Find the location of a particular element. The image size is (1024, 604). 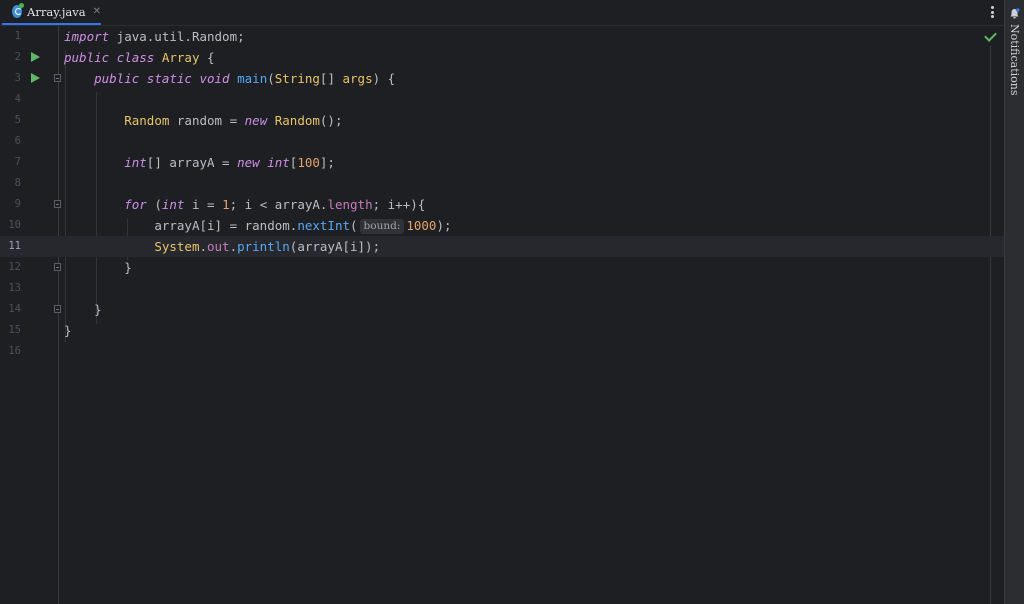

line-number: 8 is located at coordinates (17, 183).